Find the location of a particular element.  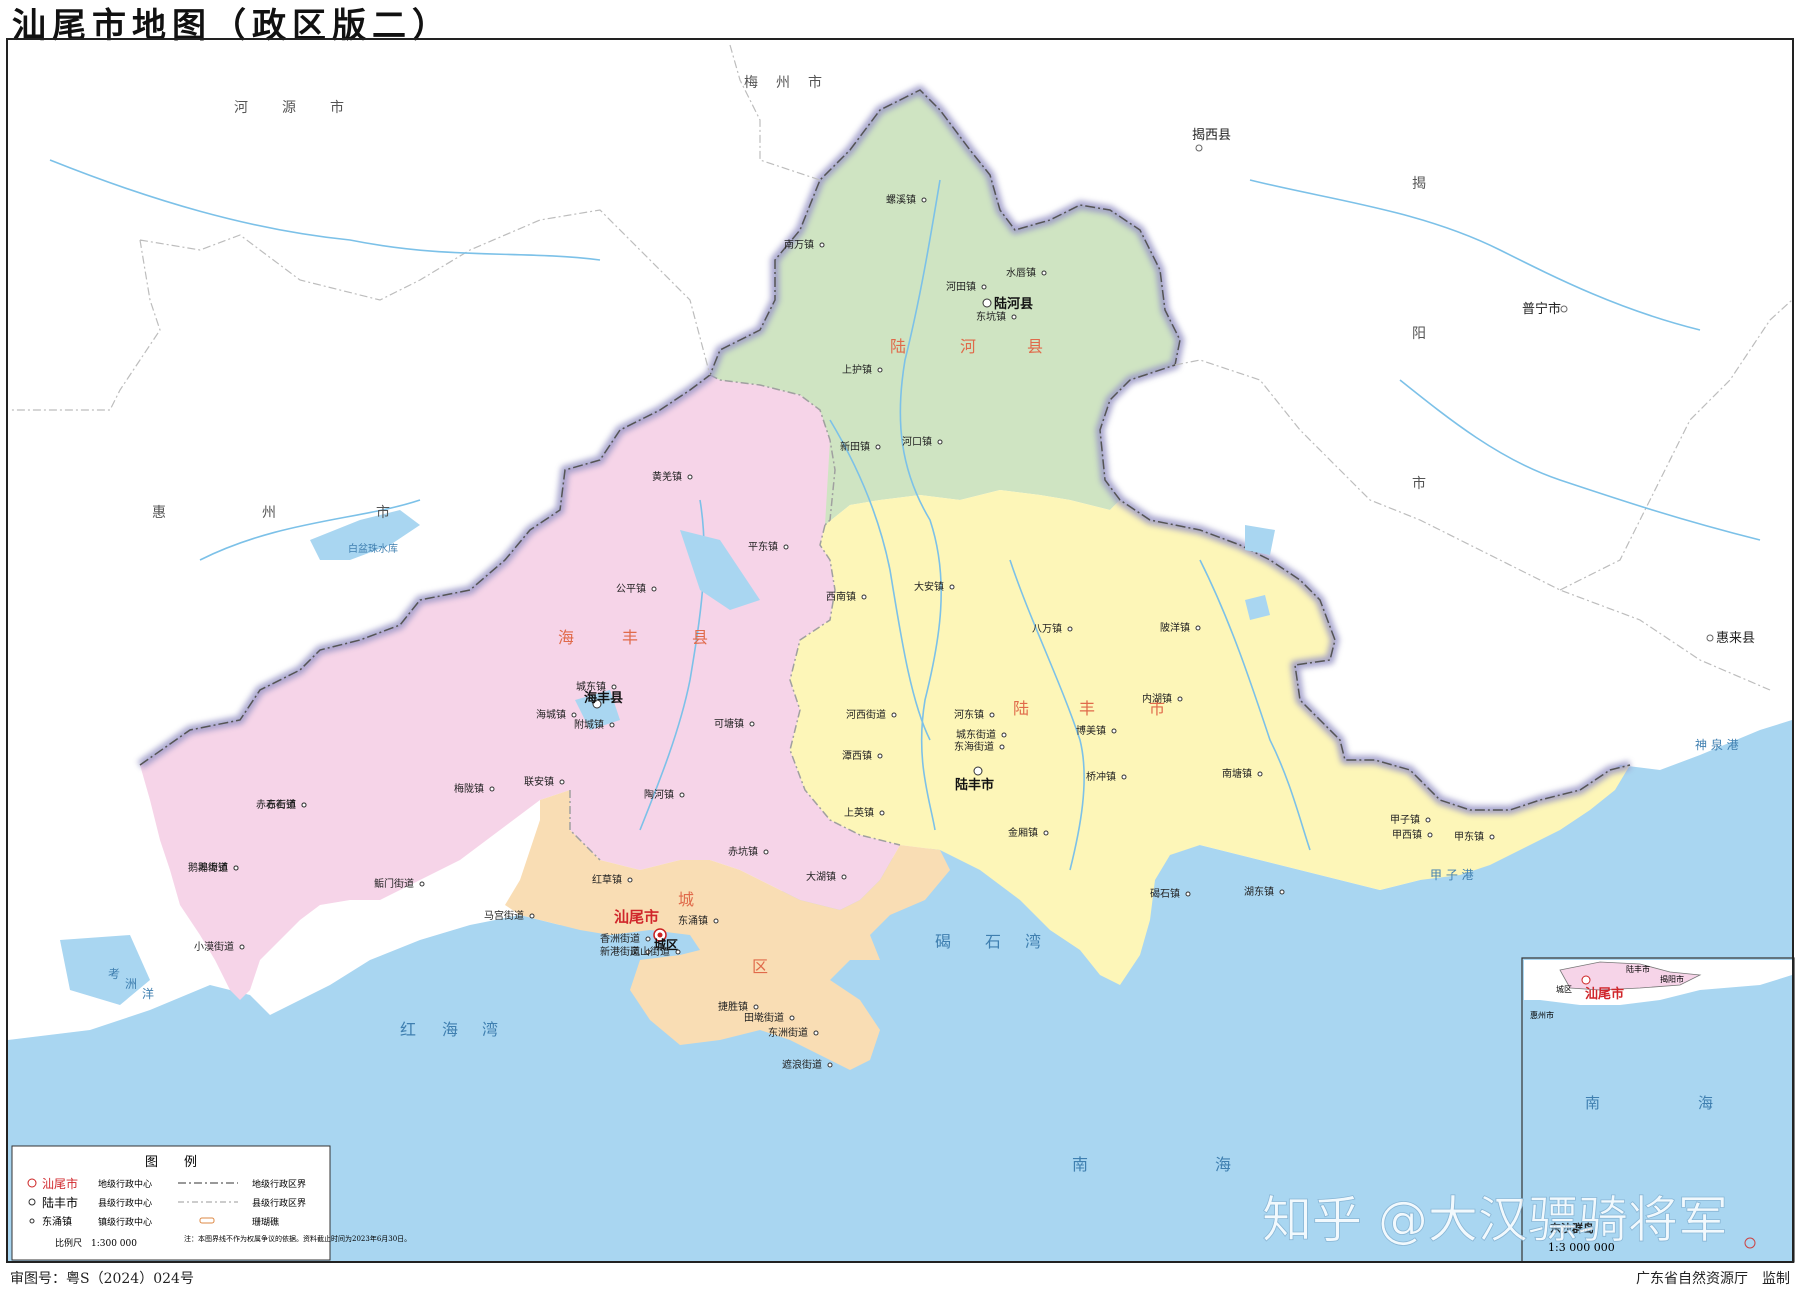

footer-publisher: 广东省自然资源厅 监制 is located at coordinates (1713, 1279).